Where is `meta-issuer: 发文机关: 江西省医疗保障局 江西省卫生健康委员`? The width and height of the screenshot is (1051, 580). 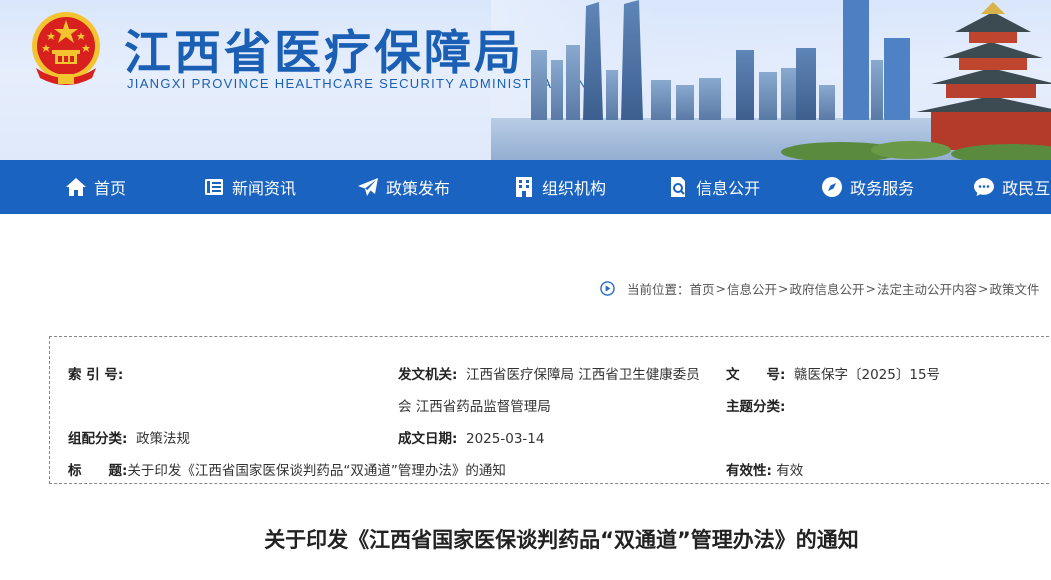
meta-issuer: 发文机关: 江西省医疗保障局 江西省卫生健康委员 is located at coordinates (549, 373).